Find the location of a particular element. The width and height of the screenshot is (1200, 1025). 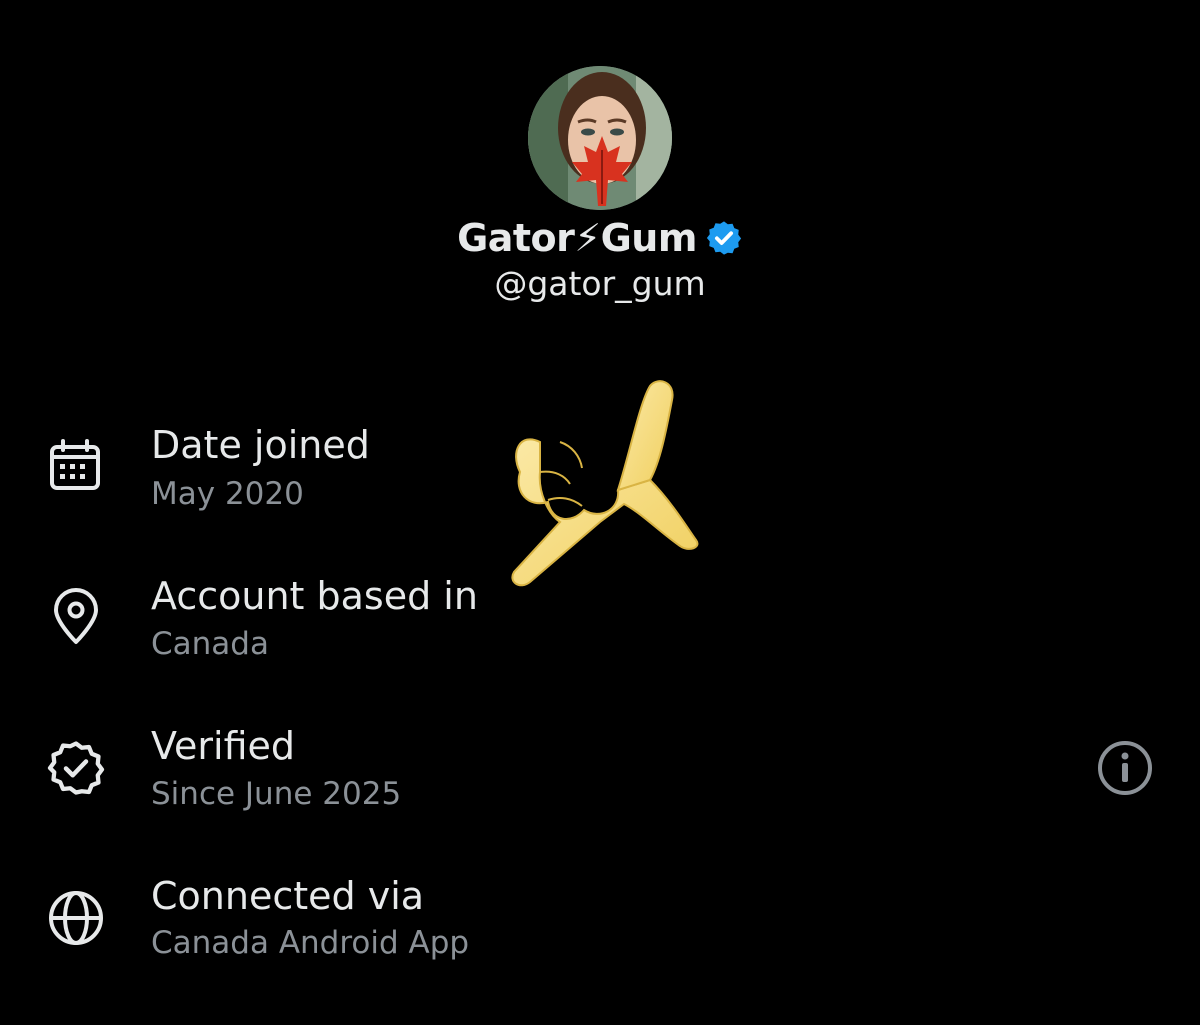

detail-row-connected-via: Connected via Canada Android App is located at coordinates (600, 922).